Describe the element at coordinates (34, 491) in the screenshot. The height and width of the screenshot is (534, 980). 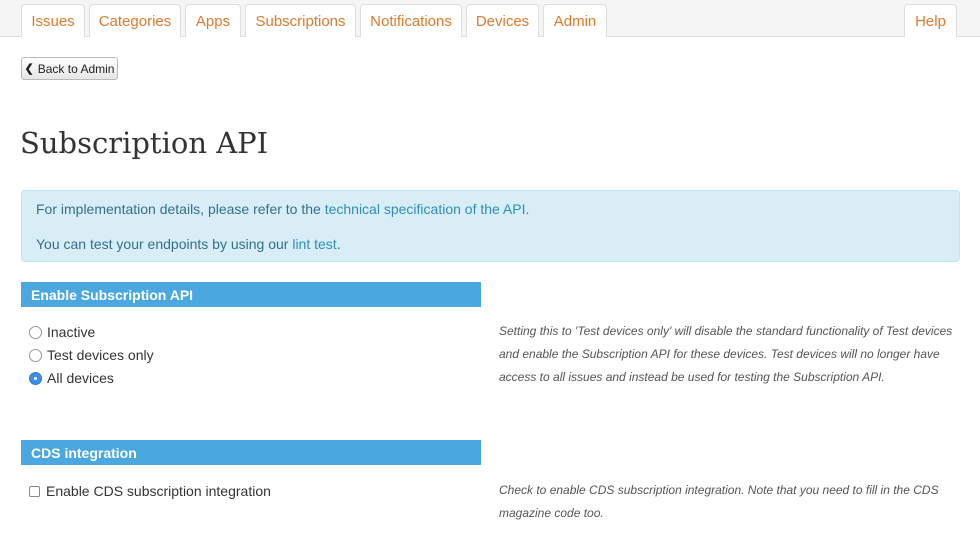
I see `cds-enable-checkbox` at that location.